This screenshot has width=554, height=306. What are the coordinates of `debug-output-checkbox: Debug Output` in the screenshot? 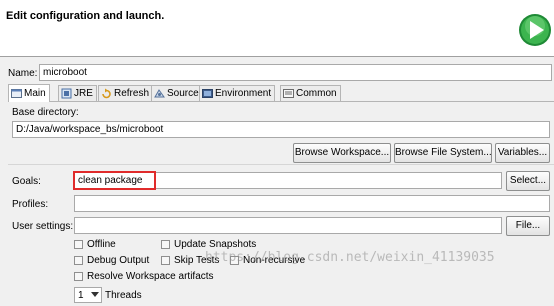 It's located at (111, 260).